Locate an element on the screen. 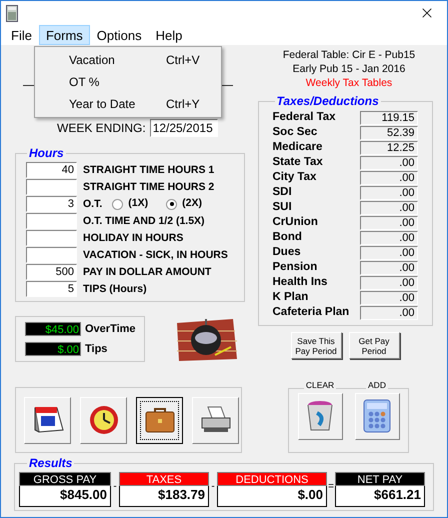 The width and height of the screenshot is (448, 518). menu-item: Help is located at coordinates (169, 35).